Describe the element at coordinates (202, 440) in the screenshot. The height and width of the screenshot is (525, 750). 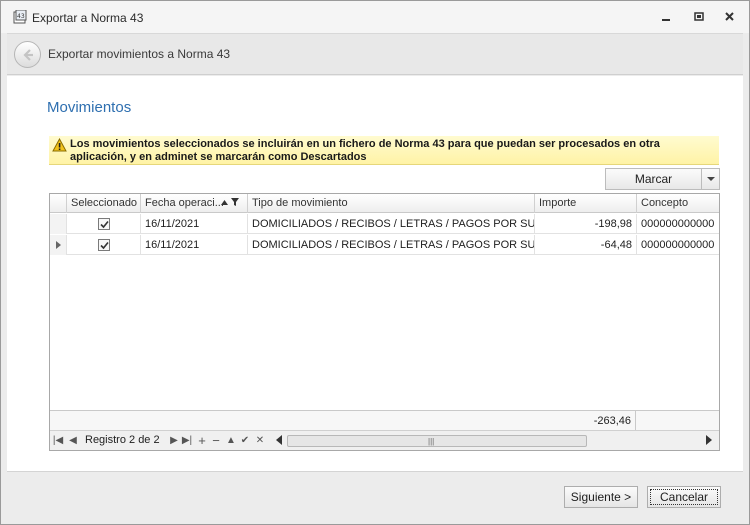
I see `add-record-icon: +` at that location.